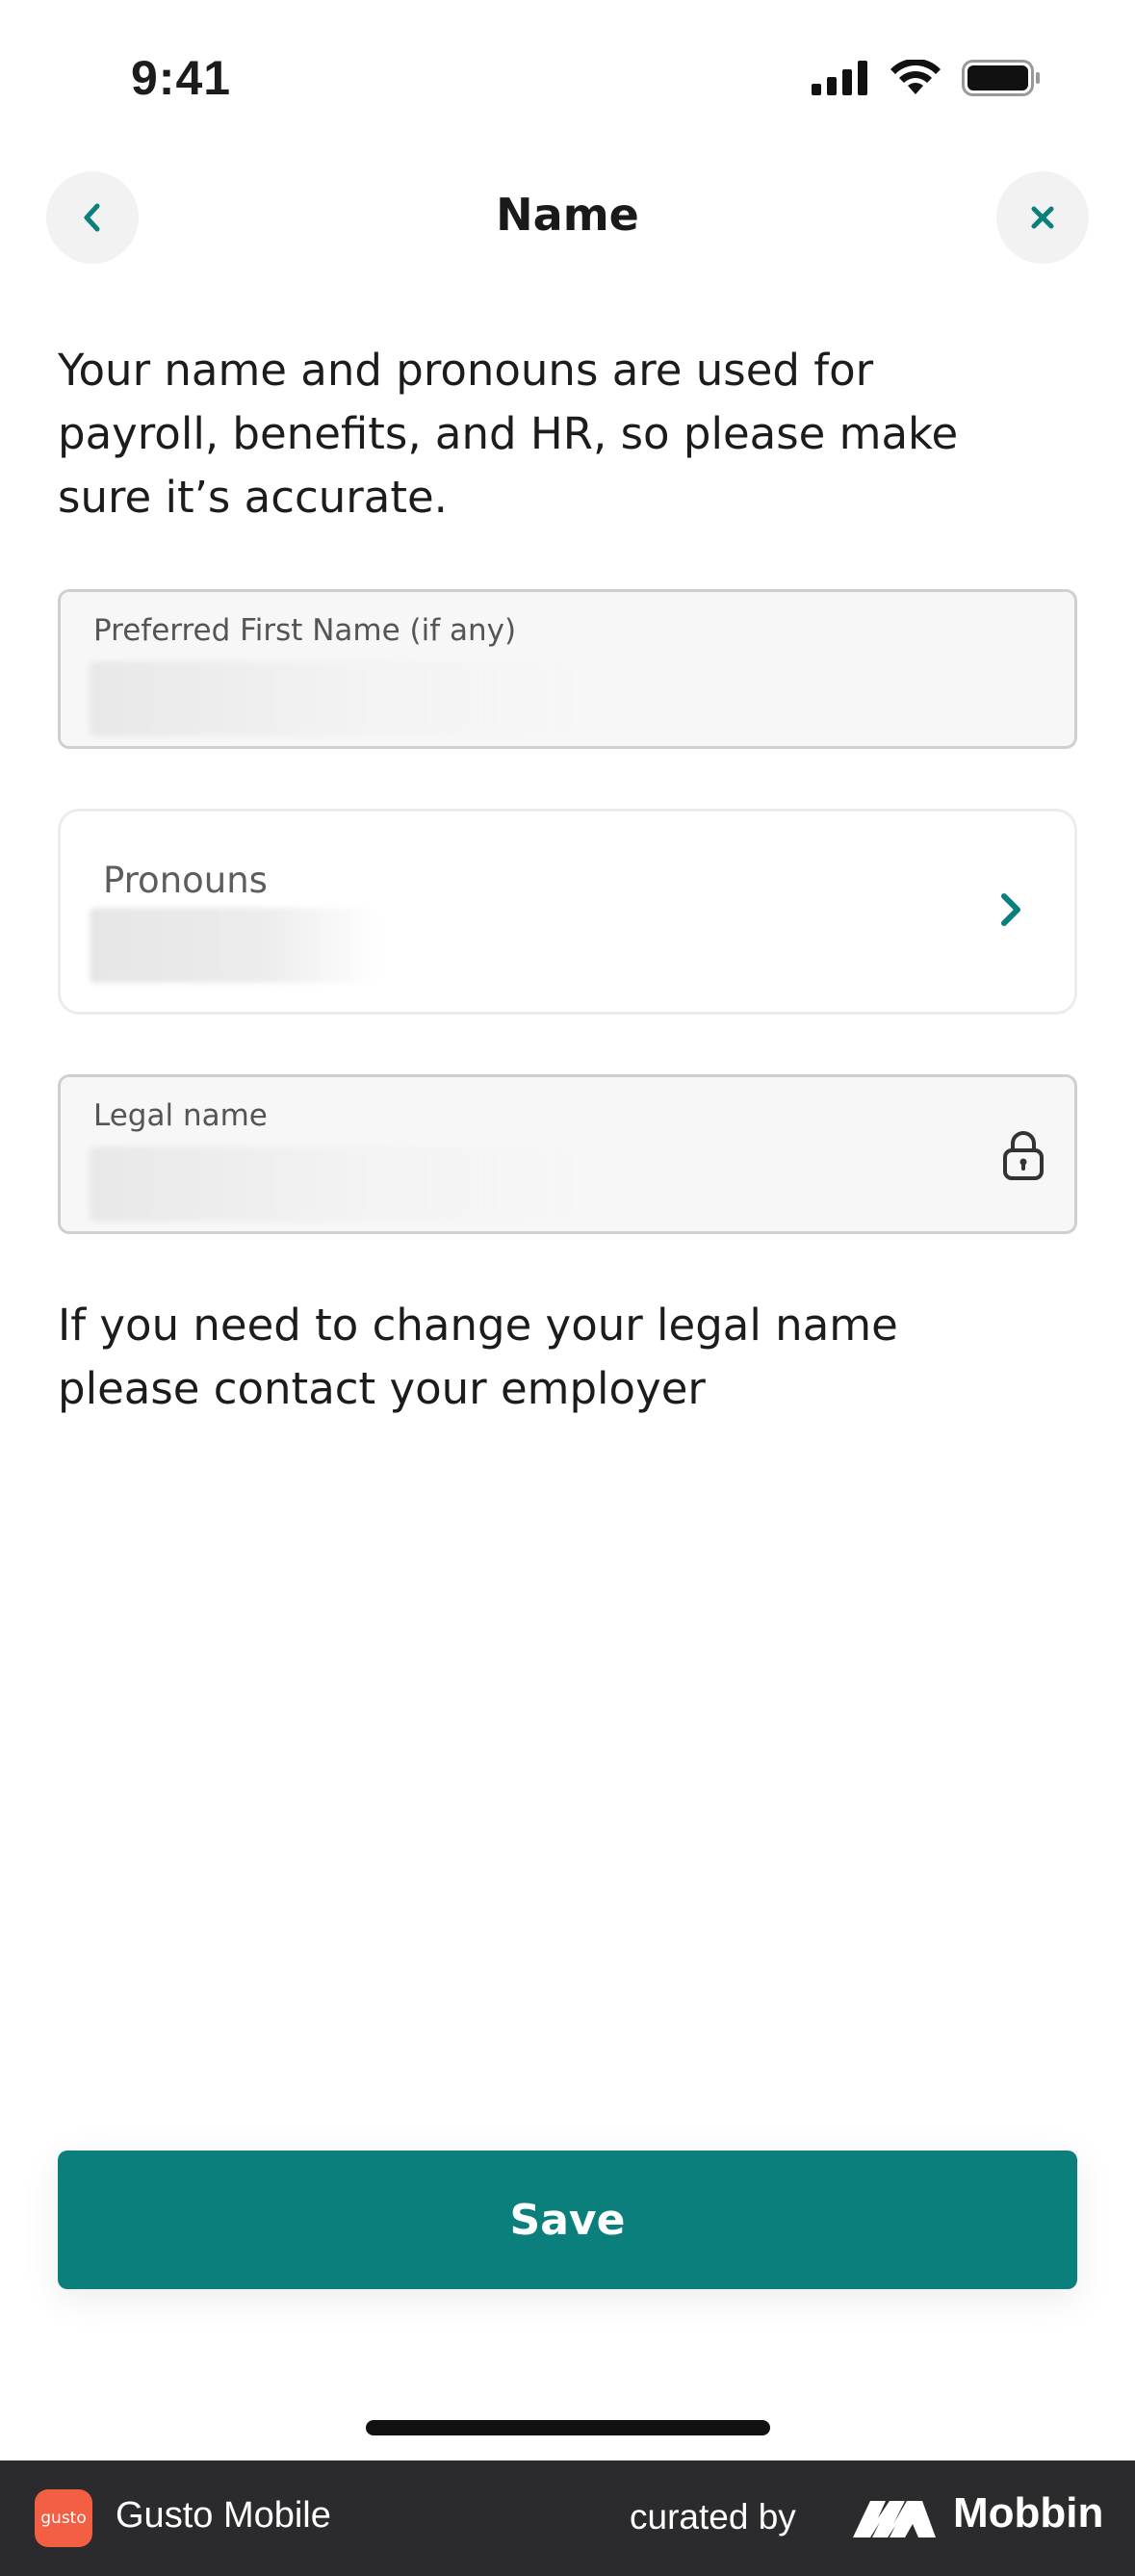  I want to click on cellular-signal-icon, so click(839, 78).